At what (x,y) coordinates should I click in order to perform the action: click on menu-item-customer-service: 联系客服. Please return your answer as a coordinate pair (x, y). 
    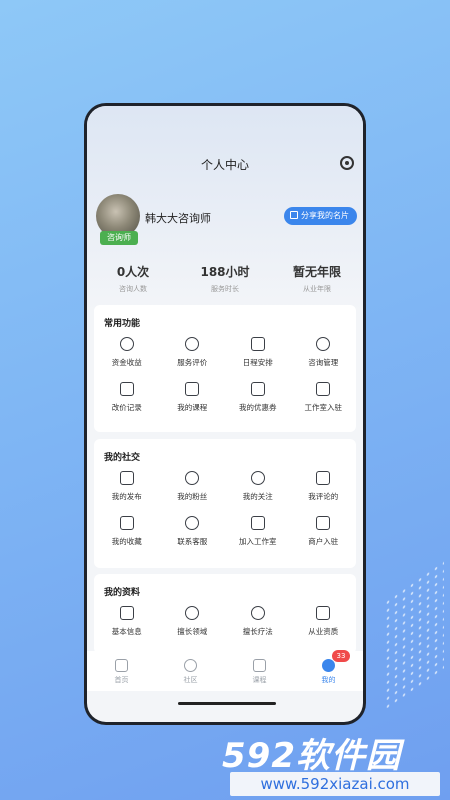
    Looking at the image, I should click on (193, 536).